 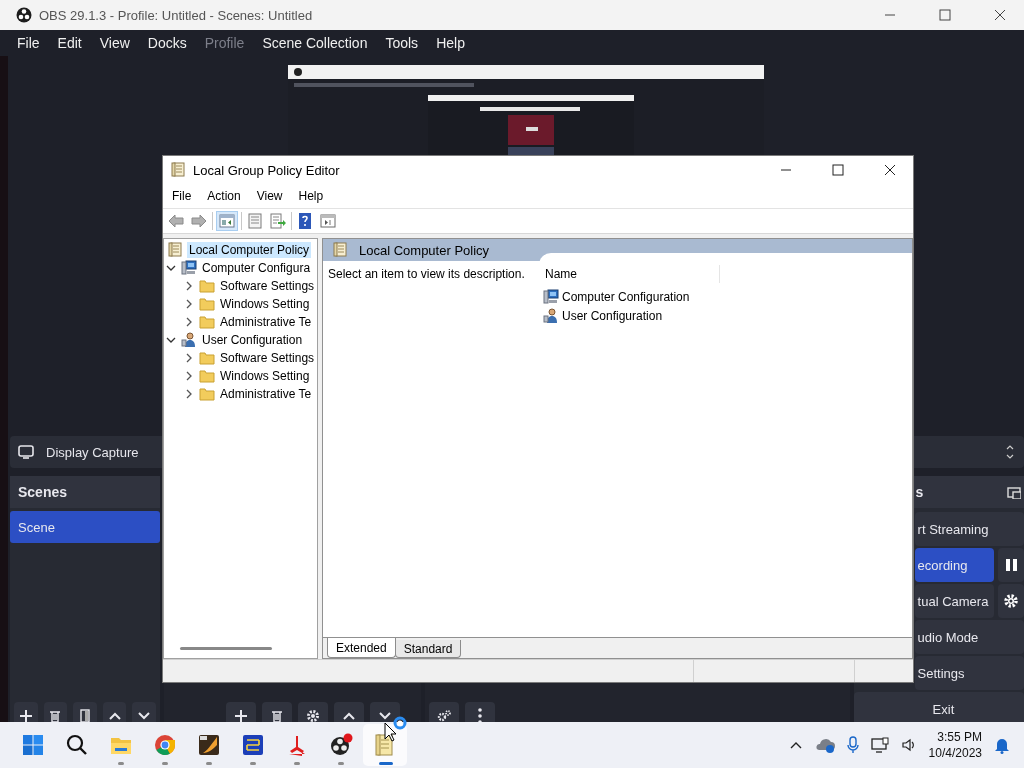 I want to click on filter-button, so click(x=85, y=712).